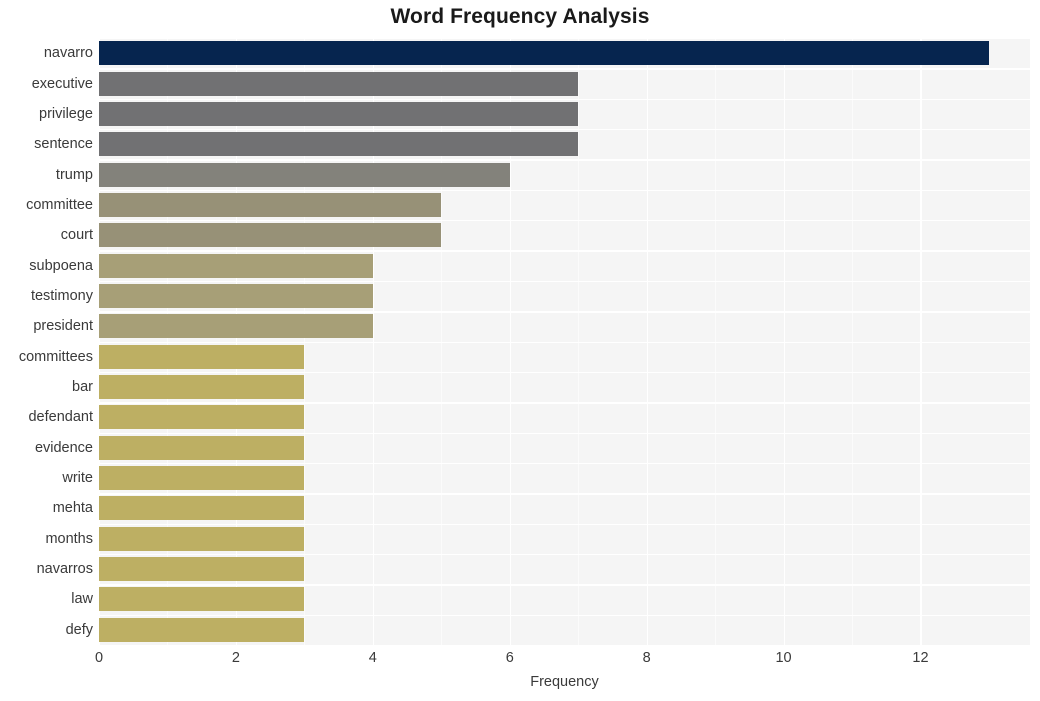 This screenshot has width=1040, height=701. I want to click on x-axis-tick-label: 8, so click(646, 658).